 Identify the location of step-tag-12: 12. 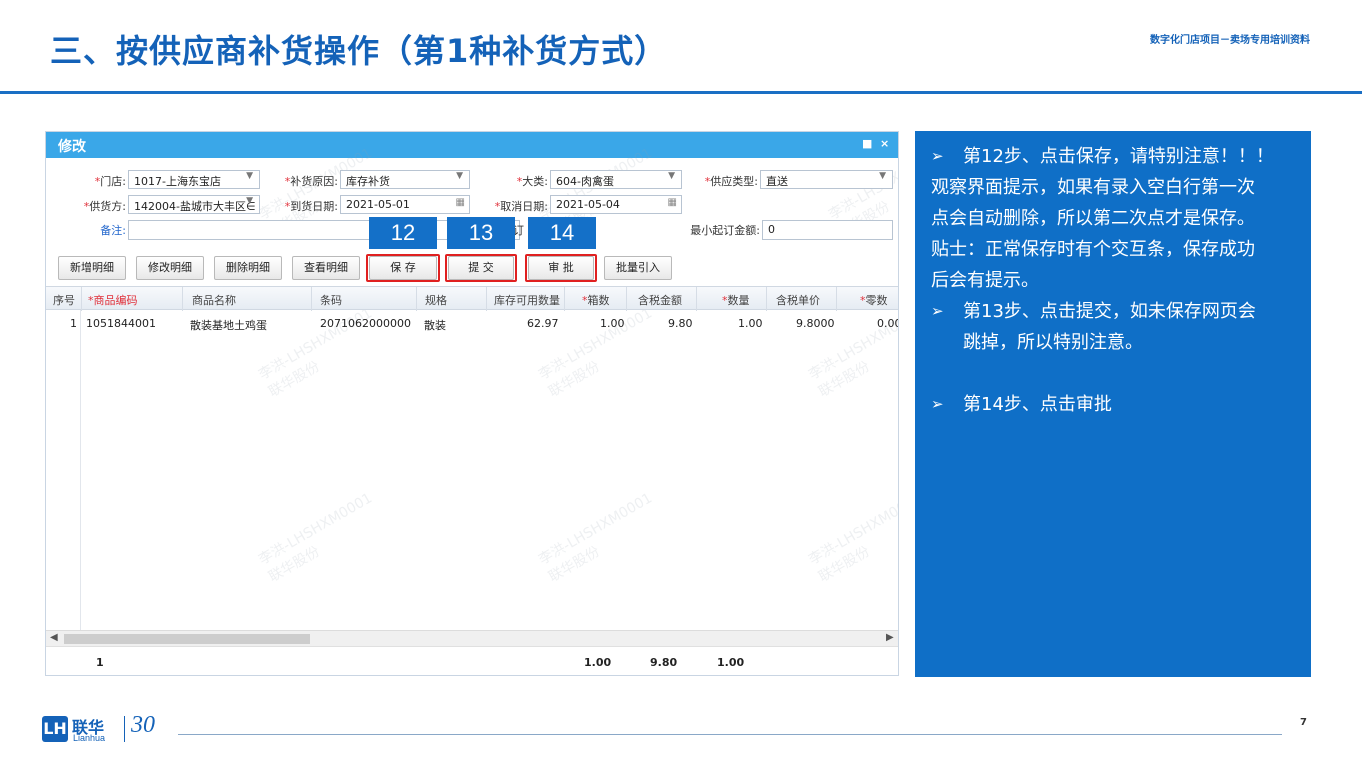
(403, 233).